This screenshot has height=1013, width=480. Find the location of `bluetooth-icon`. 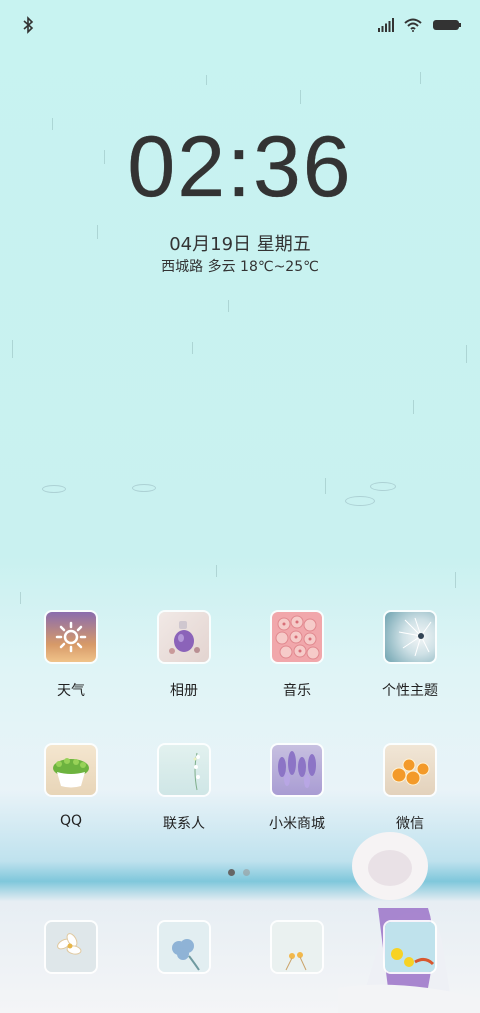

bluetooth-icon is located at coordinates (28, 25).